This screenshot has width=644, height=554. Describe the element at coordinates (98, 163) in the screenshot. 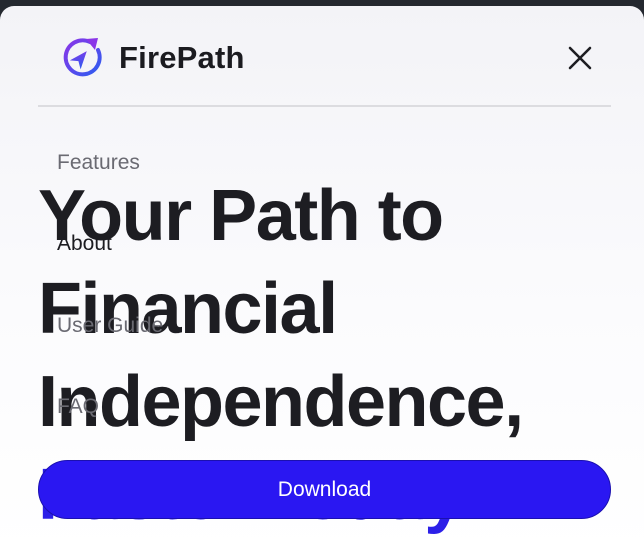

I see `nav-item-features: Features` at that location.